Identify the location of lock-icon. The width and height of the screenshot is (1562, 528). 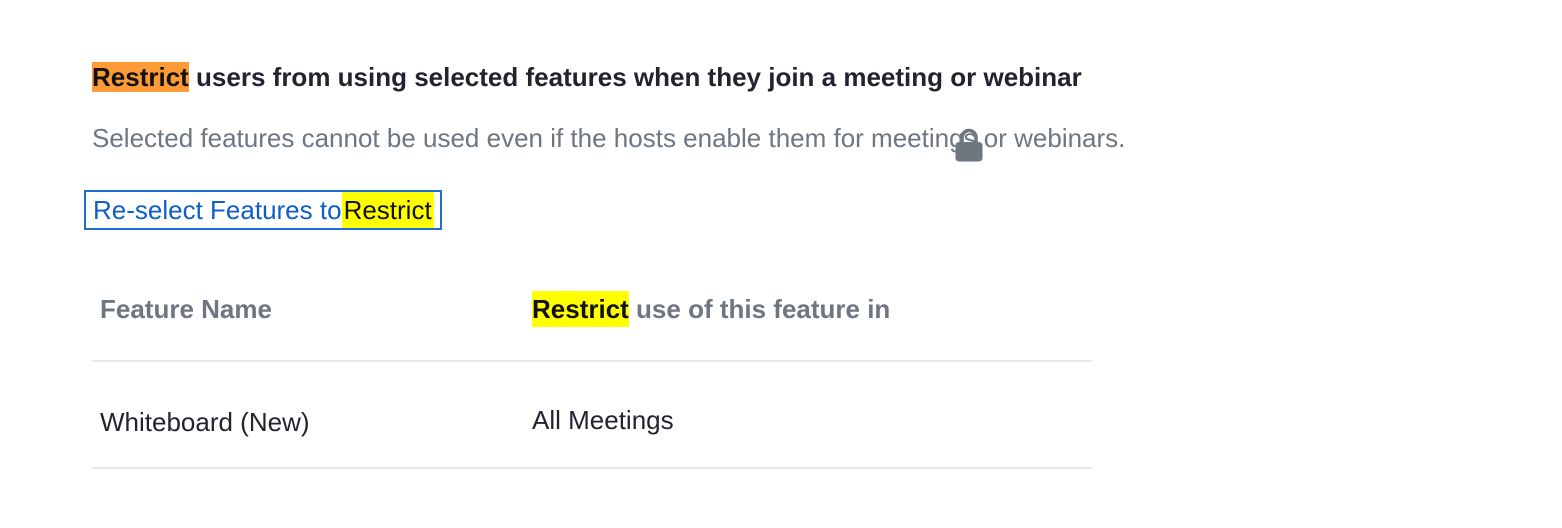
(969, 145).